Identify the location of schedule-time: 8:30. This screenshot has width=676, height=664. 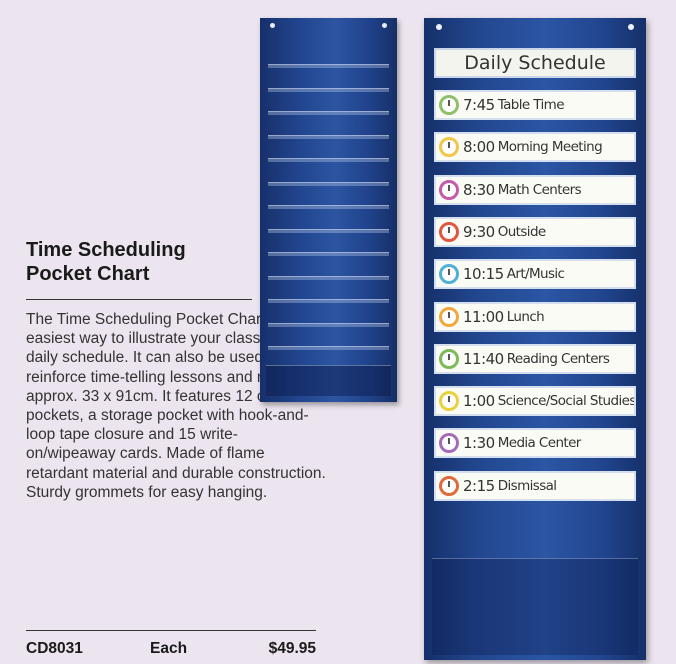
(479, 189).